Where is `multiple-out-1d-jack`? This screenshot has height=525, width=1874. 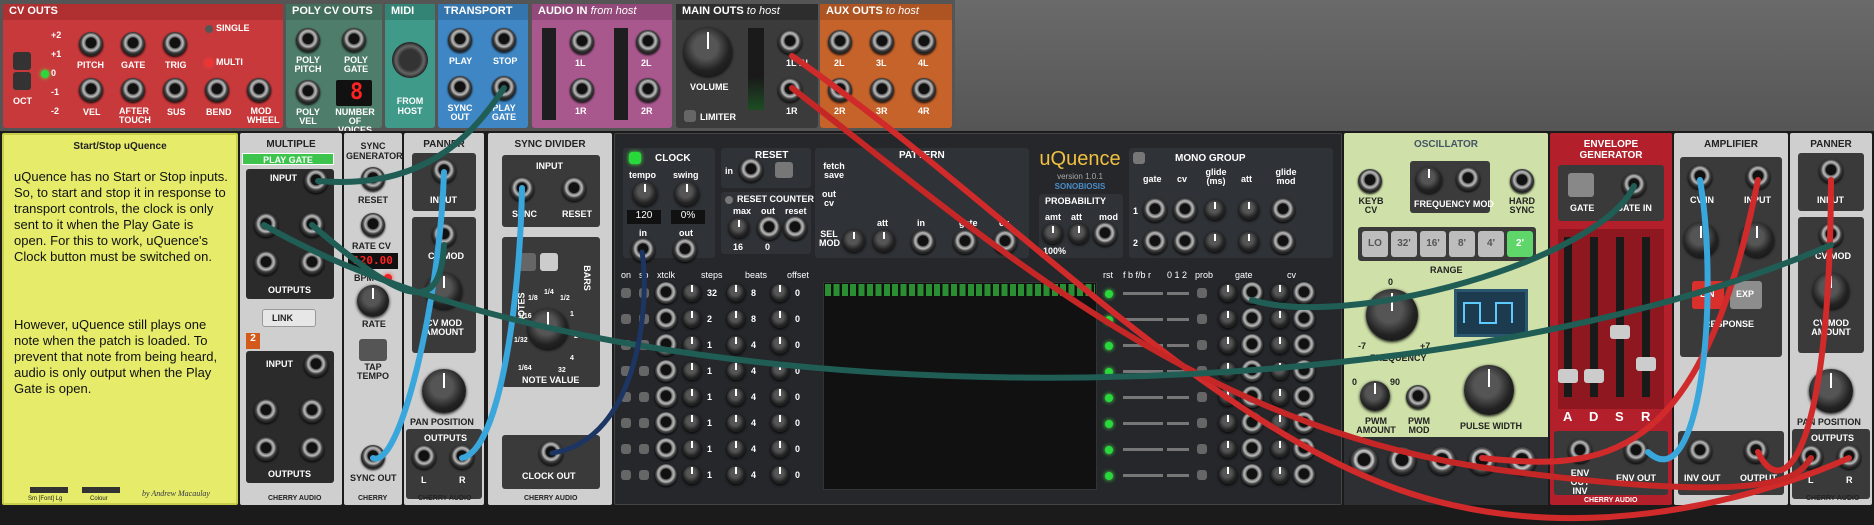
multiple-out-1d-jack is located at coordinates (312, 263).